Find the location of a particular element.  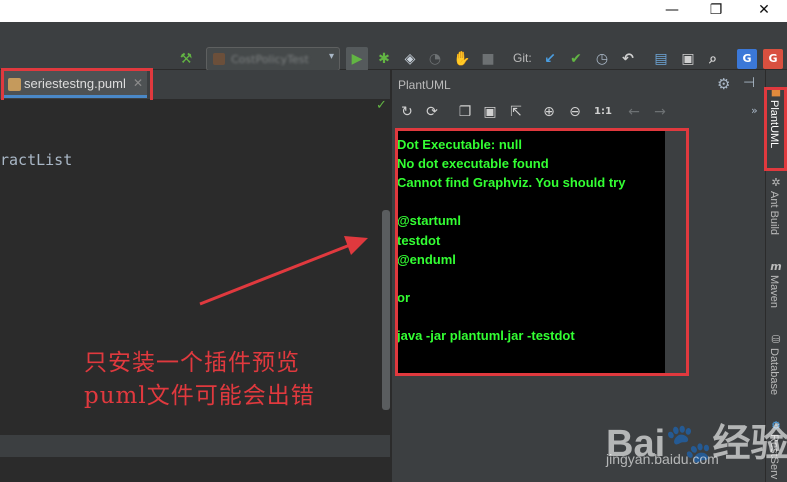

watermark-url: jingyan.baidu.com is located at coordinates (662, 459).